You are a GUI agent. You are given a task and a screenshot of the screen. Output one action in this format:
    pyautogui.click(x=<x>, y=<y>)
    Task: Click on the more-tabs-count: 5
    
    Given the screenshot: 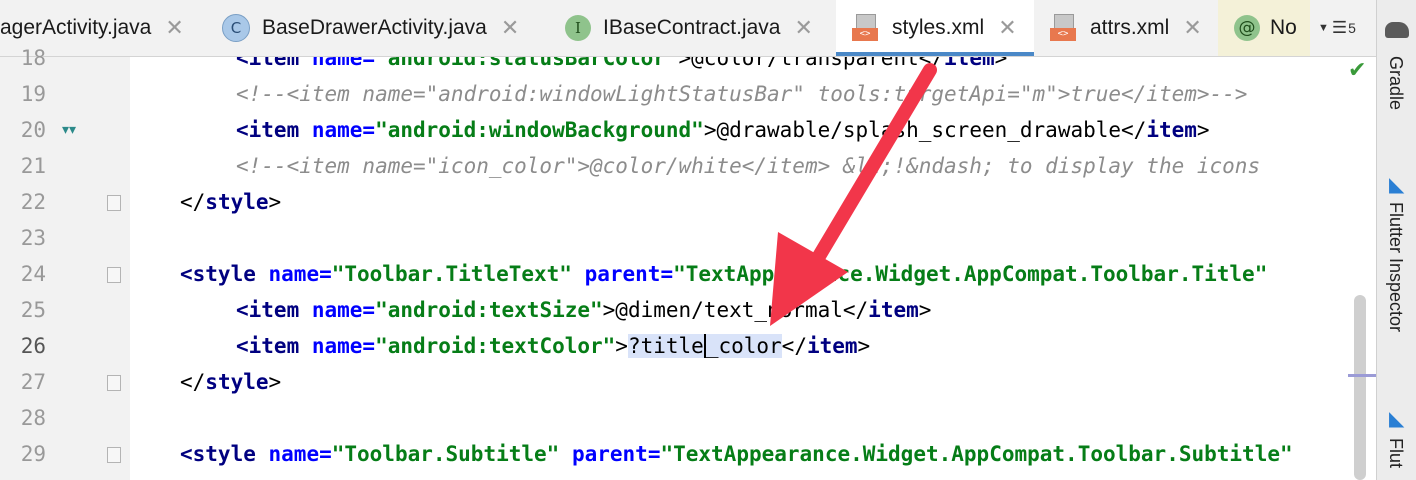 What is the action you would take?
    pyautogui.click(x=1352, y=28)
    